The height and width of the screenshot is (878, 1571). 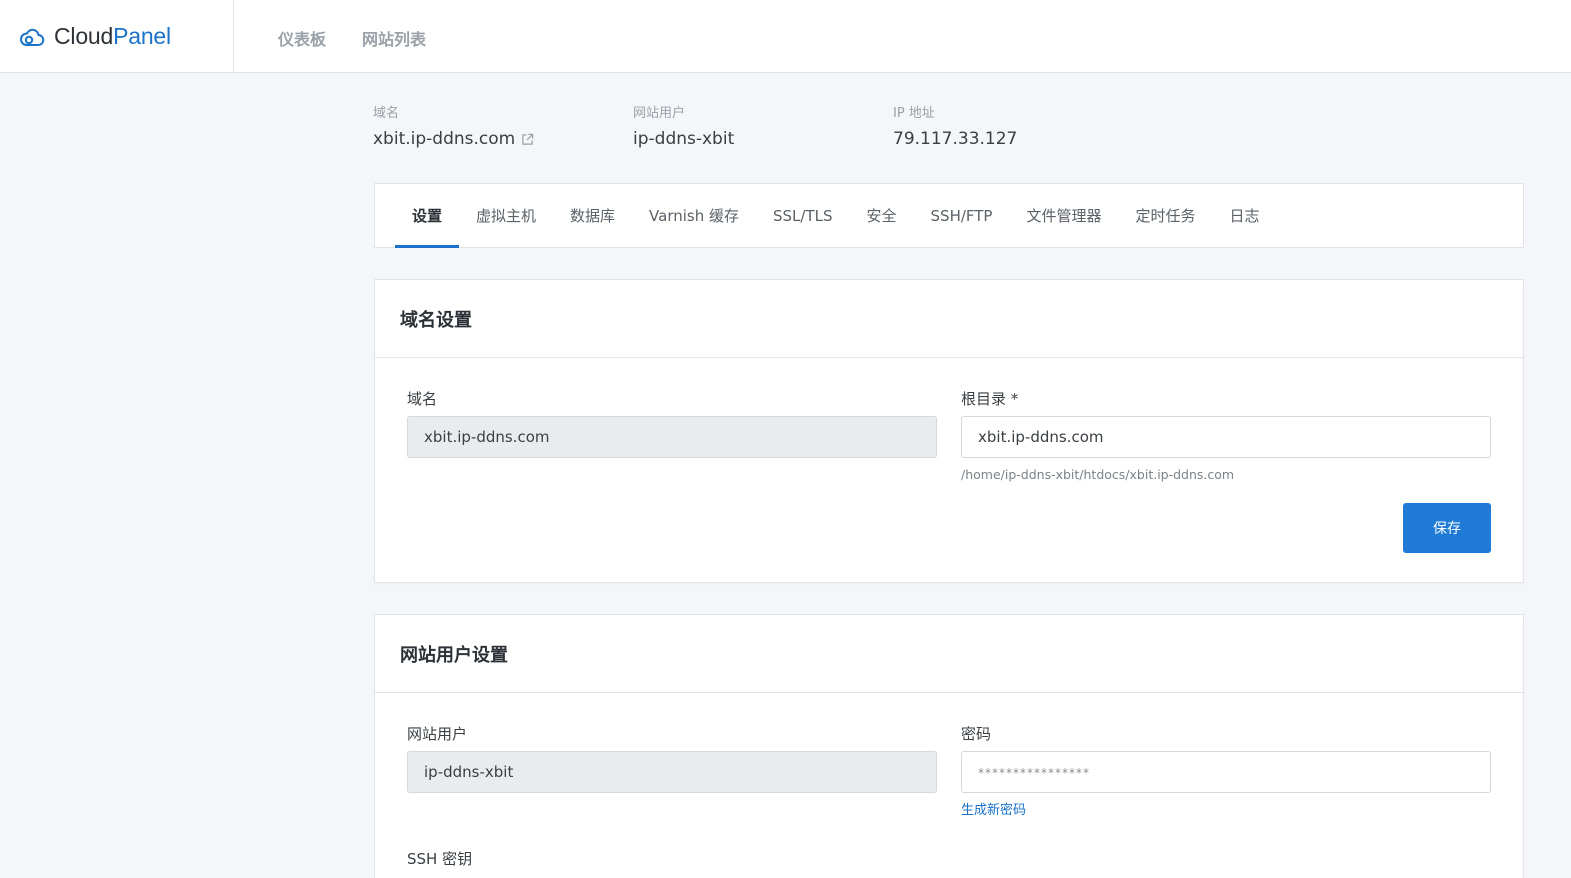 I want to click on meta-ip: IP 地址 79.117.33.127, so click(x=1023, y=125).